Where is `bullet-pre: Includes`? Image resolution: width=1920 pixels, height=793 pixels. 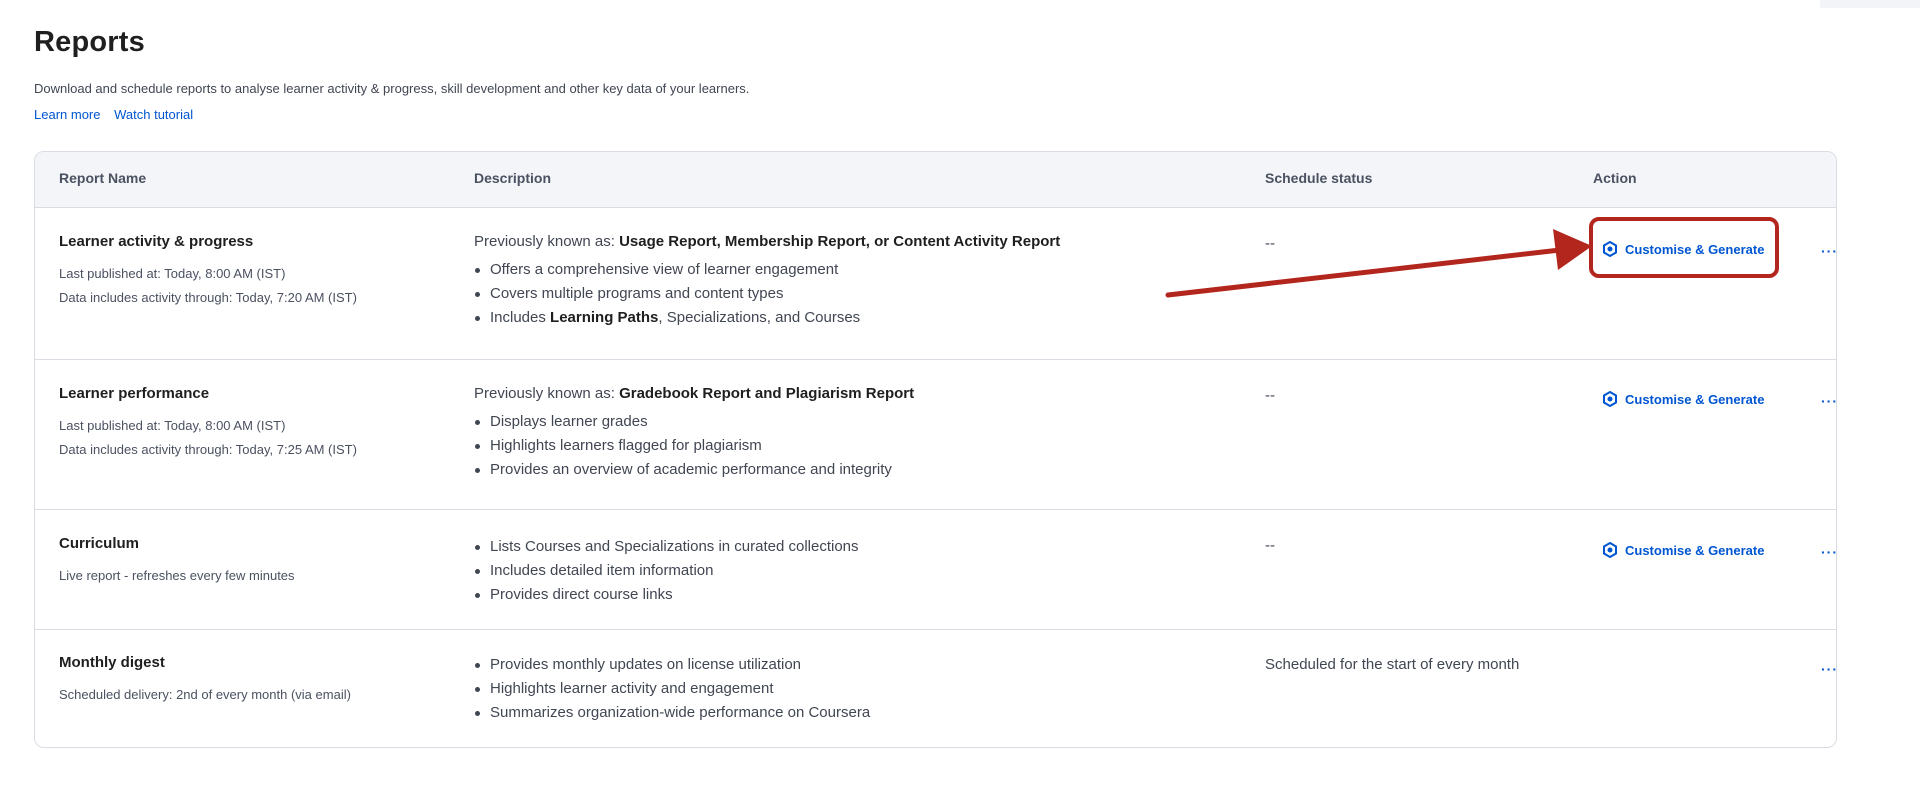 bullet-pre: Includes is located at coordinates (518, 317).